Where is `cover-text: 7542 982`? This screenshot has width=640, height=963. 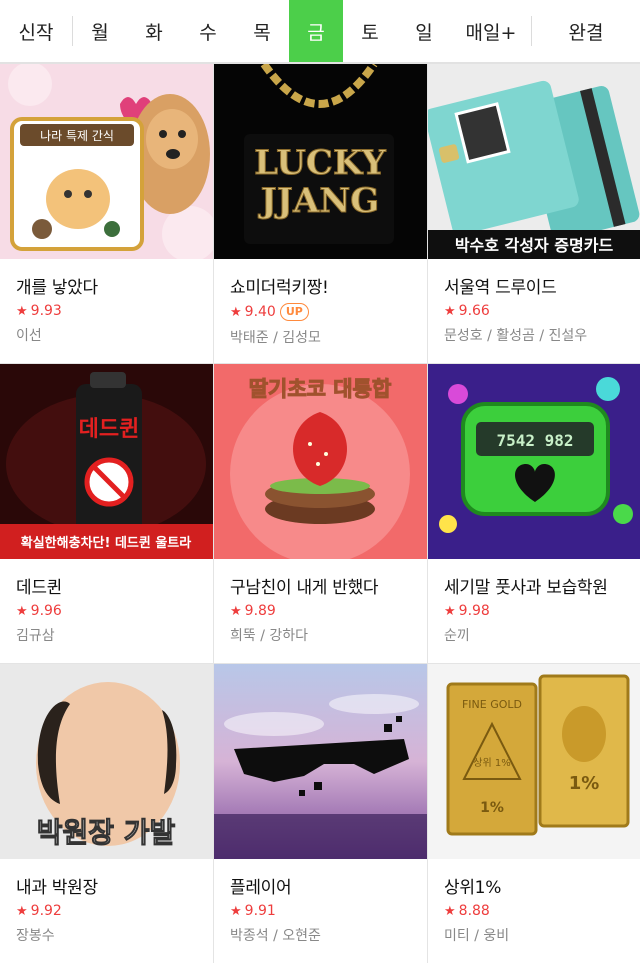 cover-text: 7542 982 is located at coordinates (534, 440).